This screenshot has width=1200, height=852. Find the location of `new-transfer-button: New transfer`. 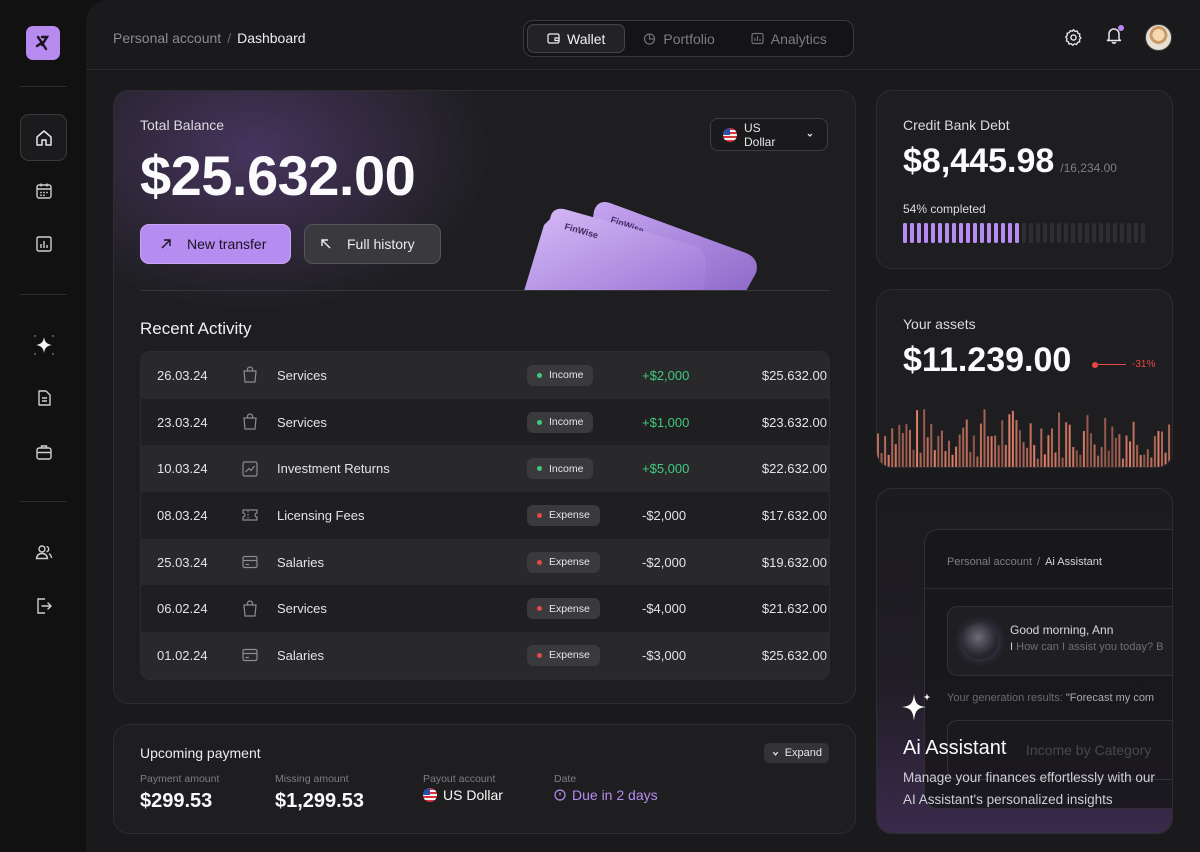

new-transfer-button: New transfer is located at coordinates (215, 244).